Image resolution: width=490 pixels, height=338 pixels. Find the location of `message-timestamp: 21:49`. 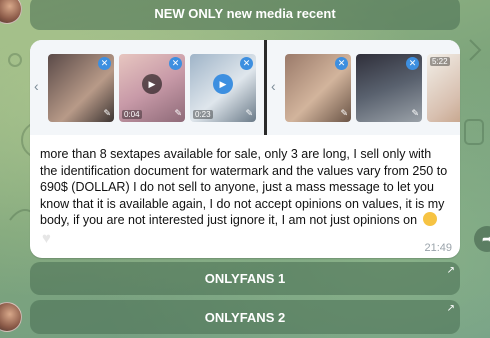

message-timestamp: 21:49 is located at coordinates (438, 248).